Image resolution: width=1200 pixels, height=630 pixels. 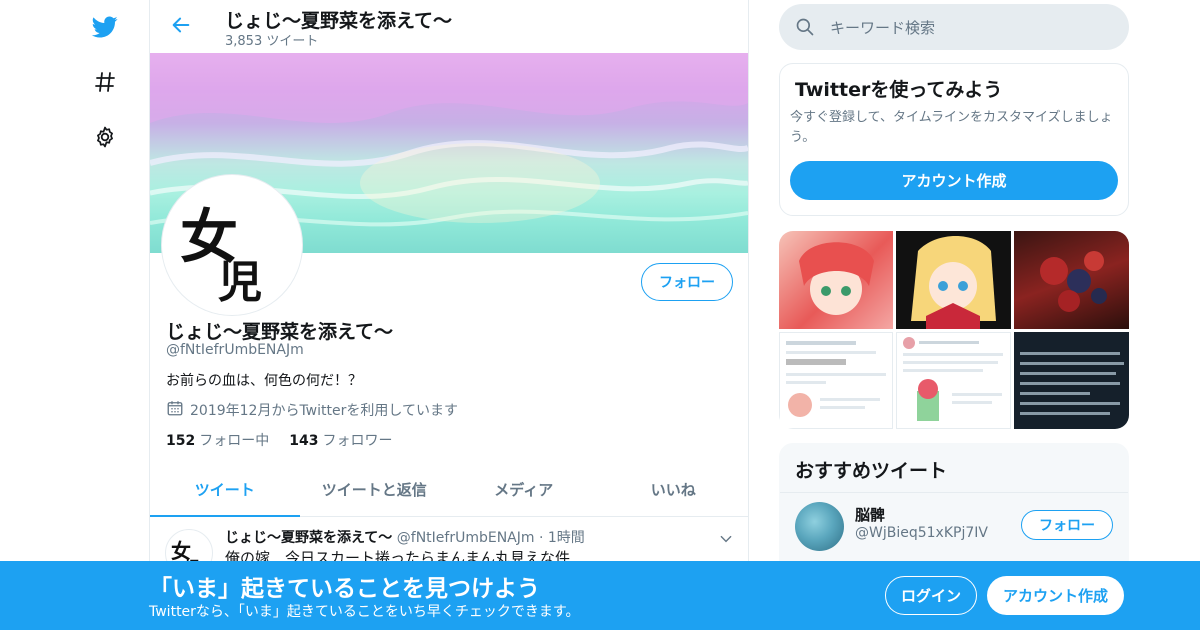 I want to click on followers-label: フォロワー, so click(x=357, y=441).